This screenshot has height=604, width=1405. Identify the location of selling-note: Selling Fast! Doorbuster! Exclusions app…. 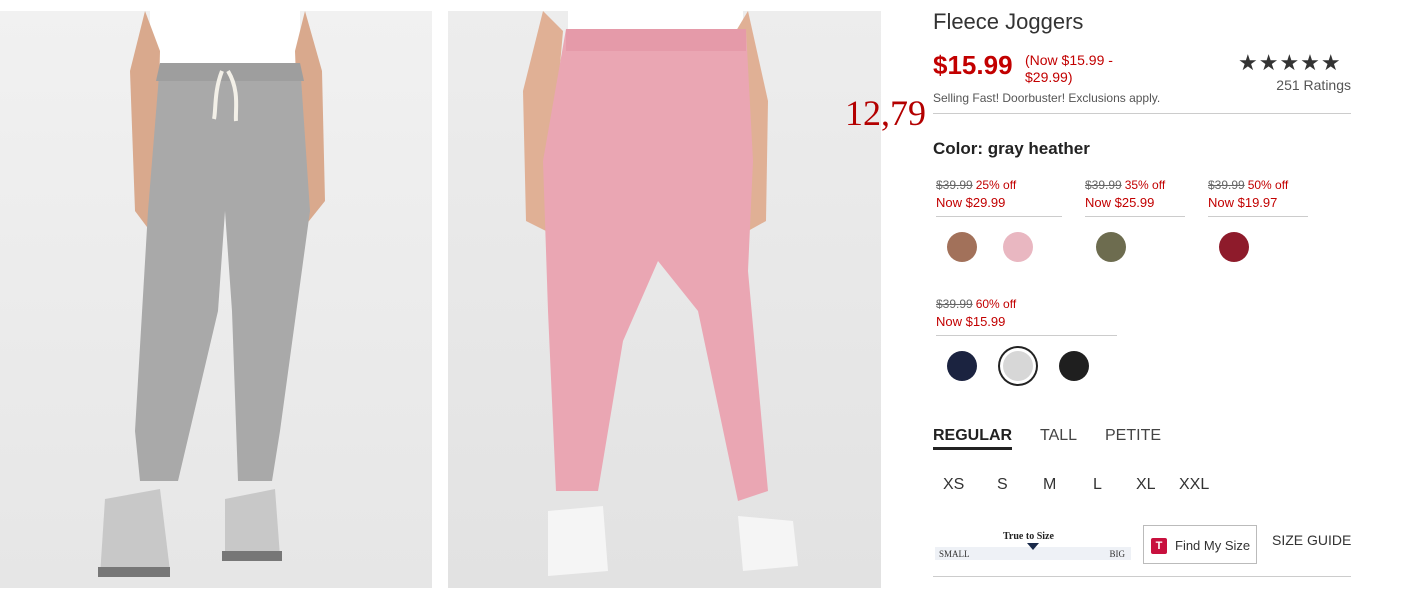
(1047, 98).